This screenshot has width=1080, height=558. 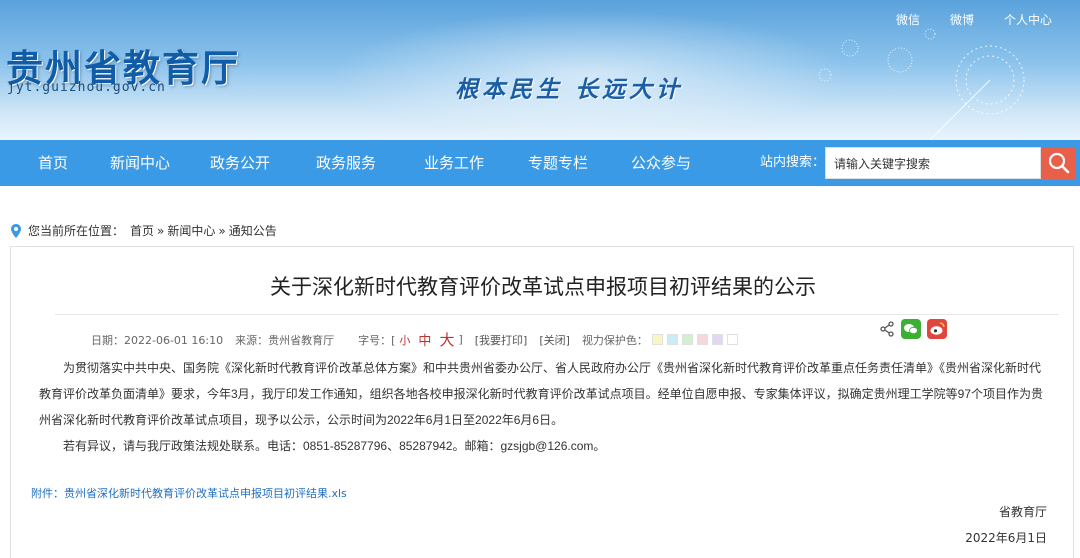 I want to click on top-links: 微信 微博 个人中心, so click(x=974, y=19).